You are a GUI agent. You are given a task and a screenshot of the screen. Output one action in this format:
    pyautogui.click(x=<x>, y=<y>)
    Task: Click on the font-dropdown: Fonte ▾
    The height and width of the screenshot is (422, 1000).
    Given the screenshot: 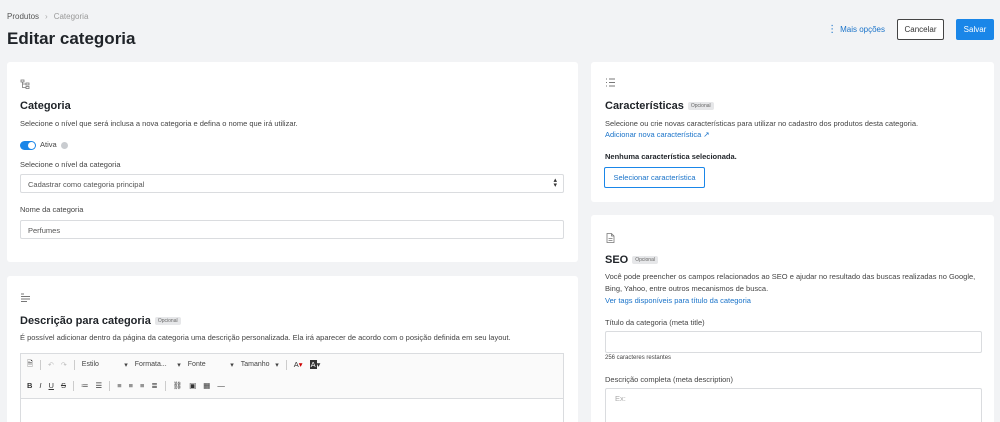 What is the action you would take?
    pyautogui.click(x=211, y=365)
    